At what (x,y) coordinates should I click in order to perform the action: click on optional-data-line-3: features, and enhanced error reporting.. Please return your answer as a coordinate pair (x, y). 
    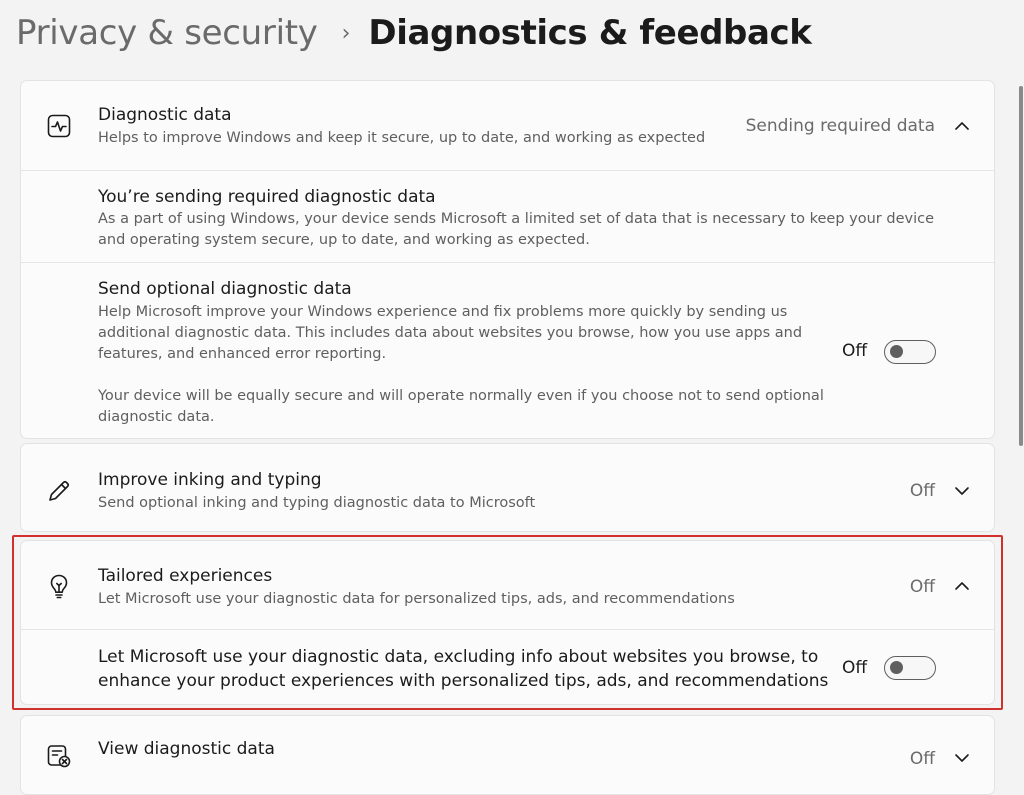
    Looking at the image, I should click on (242, 354).